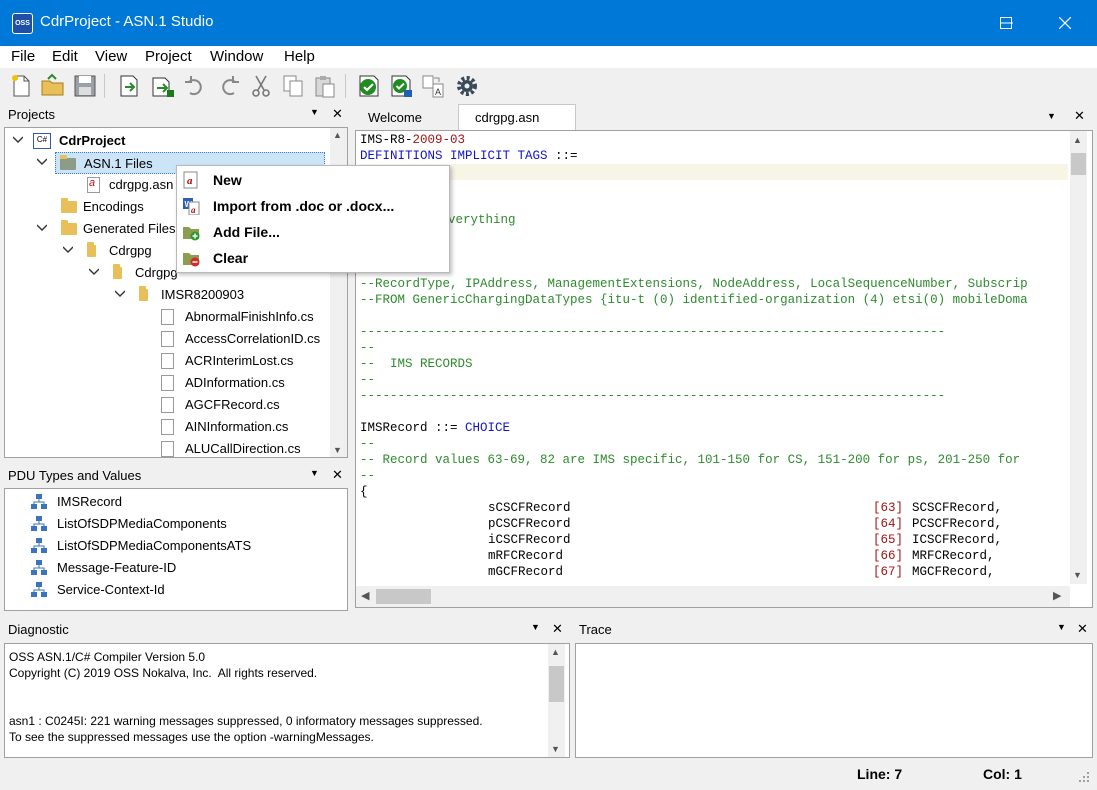 The height and width of the screenshot is (790, 1097). Describe the element at coordinates (953, 572) in the screenshot. I see `code-line: MGCFRecord,` at that location.